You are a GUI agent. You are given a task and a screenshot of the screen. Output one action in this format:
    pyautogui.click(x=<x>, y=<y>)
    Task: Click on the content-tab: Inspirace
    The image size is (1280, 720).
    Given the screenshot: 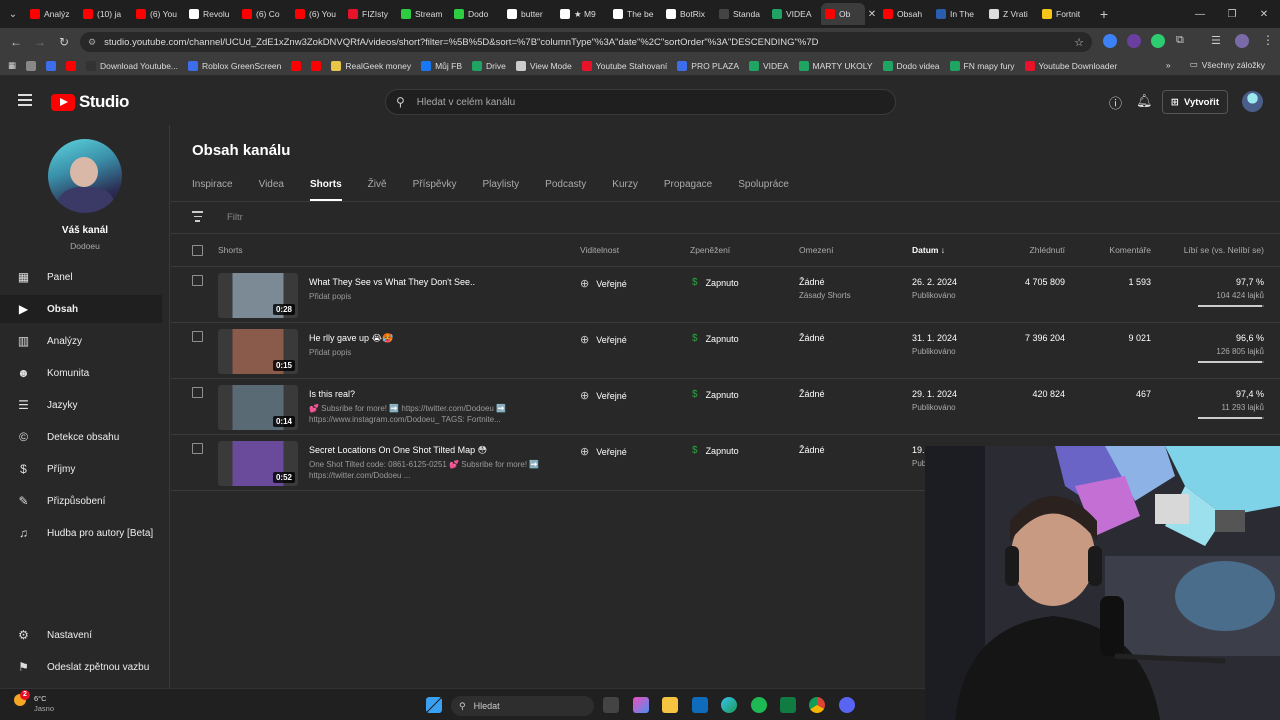 What is the action you would take?
    pyautogui.click(x=212, y=187)
    